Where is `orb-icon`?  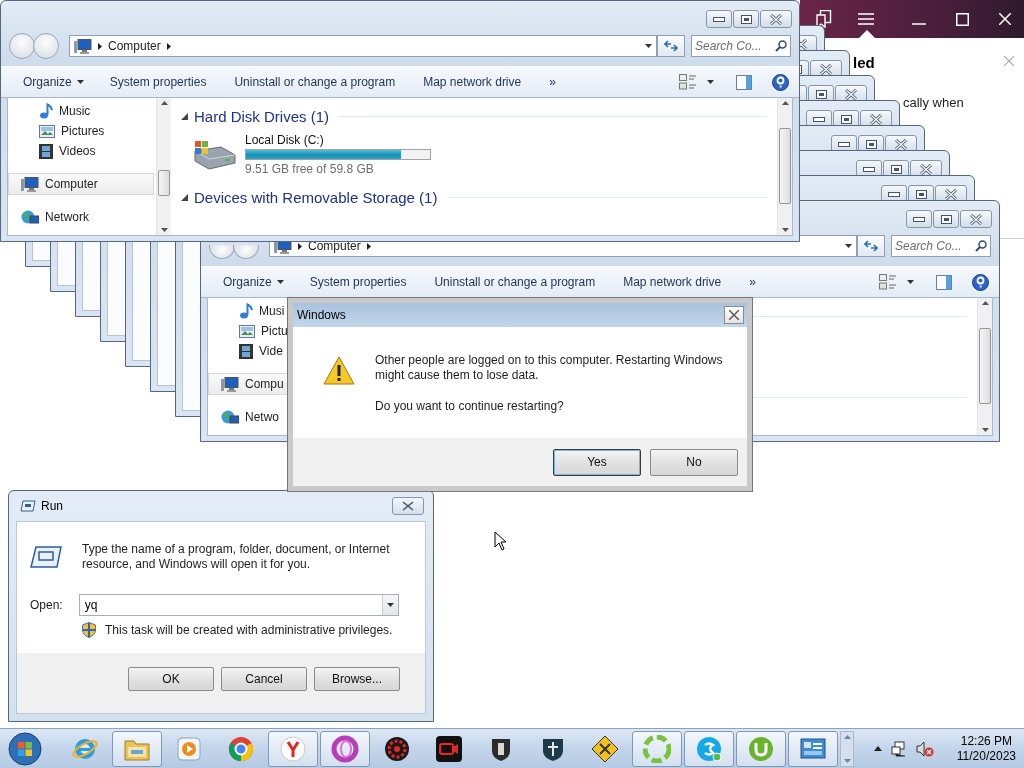 orb-icon is located at coordinates (25, 748).